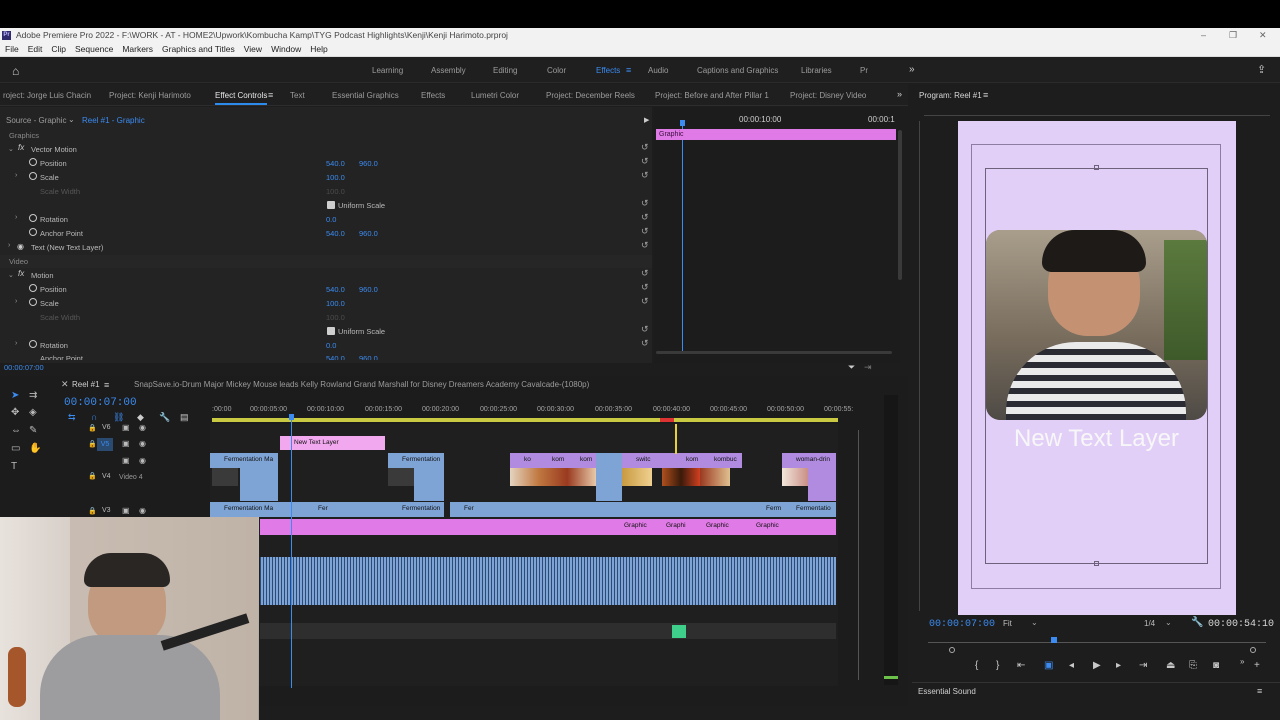  What do you see at coordinates (1054, 640) in the screenshot?
I see `program-playhead-icon` at bounding box center [1054, 640].